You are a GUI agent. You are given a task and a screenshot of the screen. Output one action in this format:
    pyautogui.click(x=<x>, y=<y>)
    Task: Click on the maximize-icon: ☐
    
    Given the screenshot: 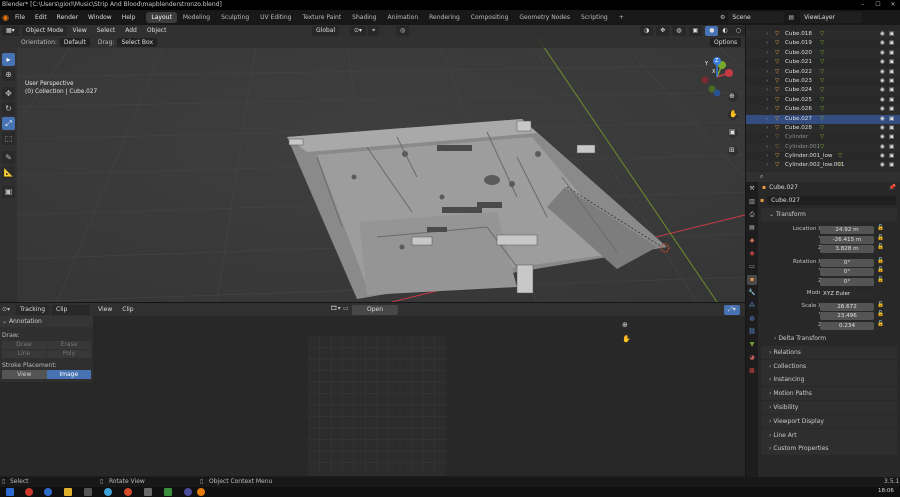 What is the action you would take?
    pyautogui.click(x=878, y=5)
    